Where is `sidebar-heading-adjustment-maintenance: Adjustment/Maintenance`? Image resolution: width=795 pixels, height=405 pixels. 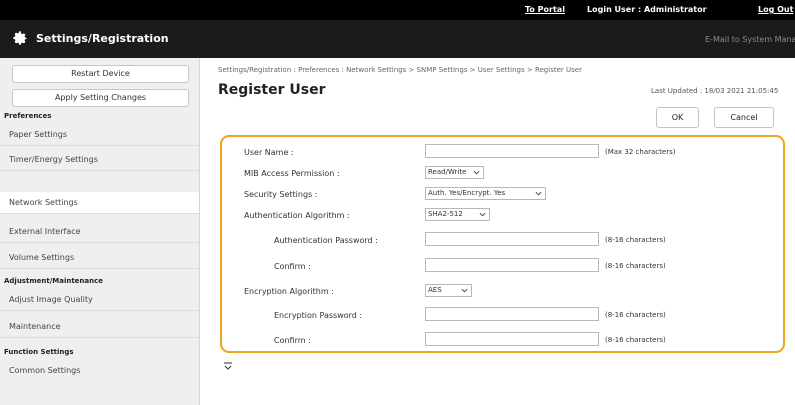
sidebar-heading-adjustment-maintenance: Adjustment/Maintenance is located at coordinates (54, 281).